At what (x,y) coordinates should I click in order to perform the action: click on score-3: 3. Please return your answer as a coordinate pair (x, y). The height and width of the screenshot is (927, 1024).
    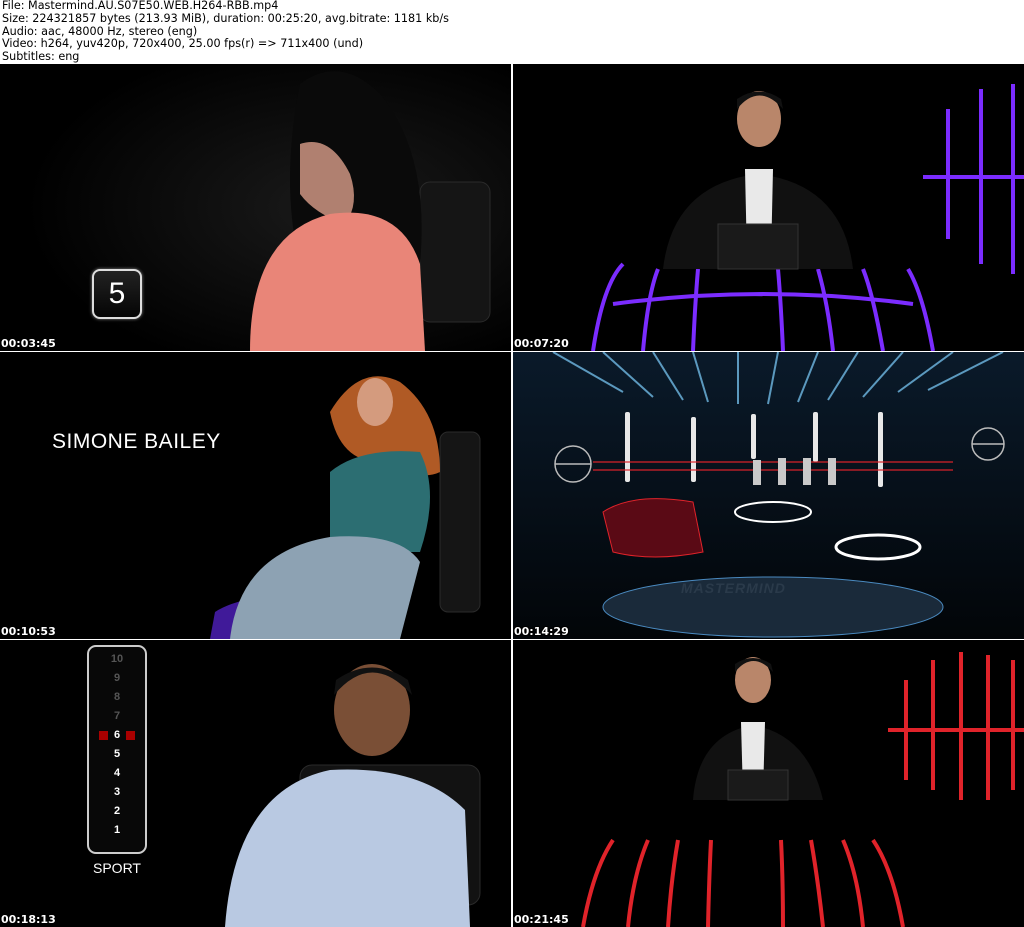
    Looking at the image, I should click on (117, 792).